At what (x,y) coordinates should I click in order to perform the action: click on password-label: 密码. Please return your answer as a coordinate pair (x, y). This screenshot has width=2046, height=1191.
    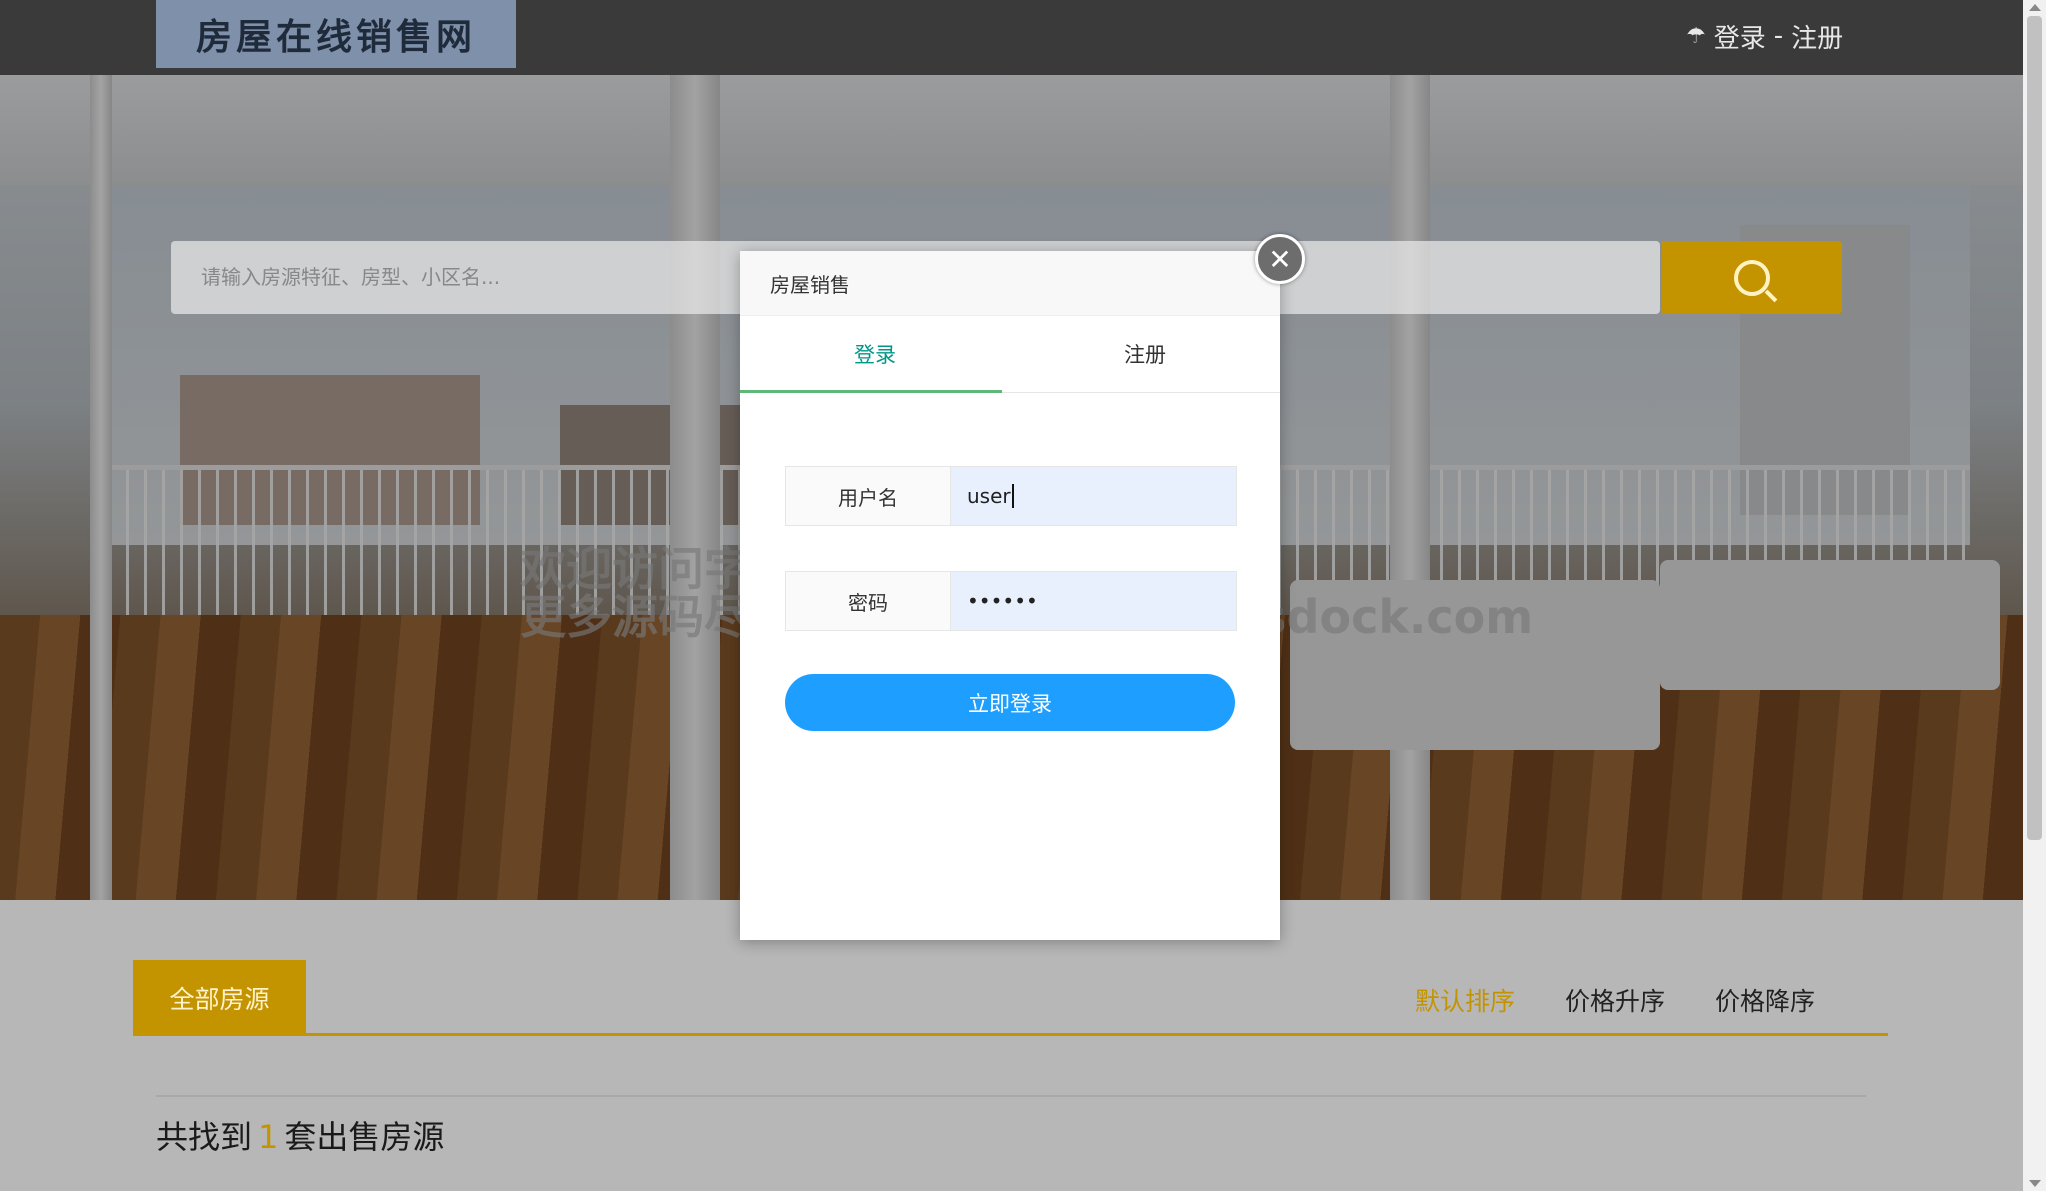
    Looking at the image, I should click on (868, 601).